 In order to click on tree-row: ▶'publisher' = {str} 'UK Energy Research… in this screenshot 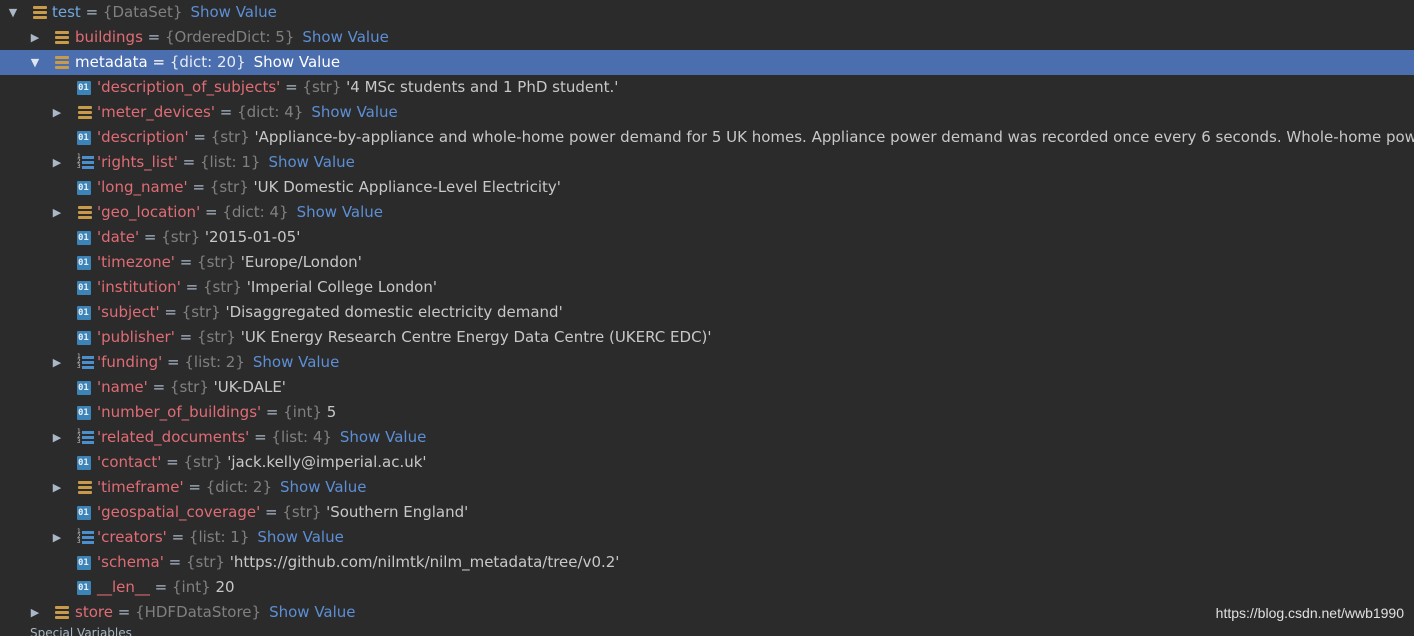, I will do `click(707, 337)`.